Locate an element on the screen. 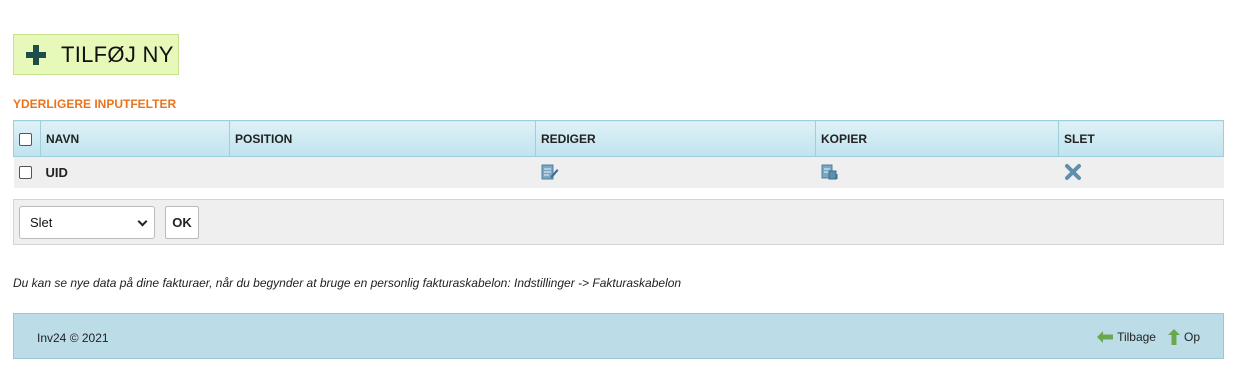  add-new-label: TILFØJ NY is located at coordinates (117, 54).